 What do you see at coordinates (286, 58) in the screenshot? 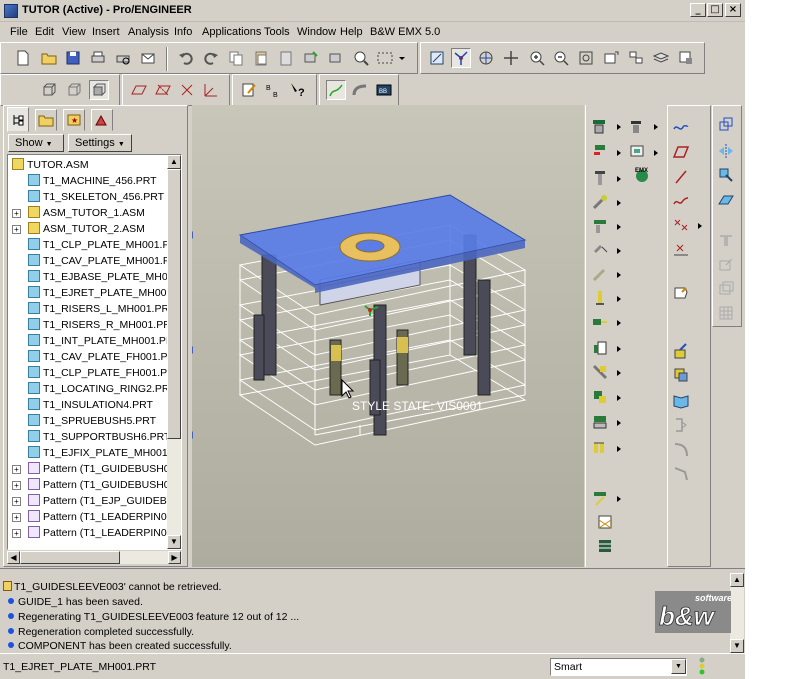
I see `paste-special-button` at bounding box center [286, 58].